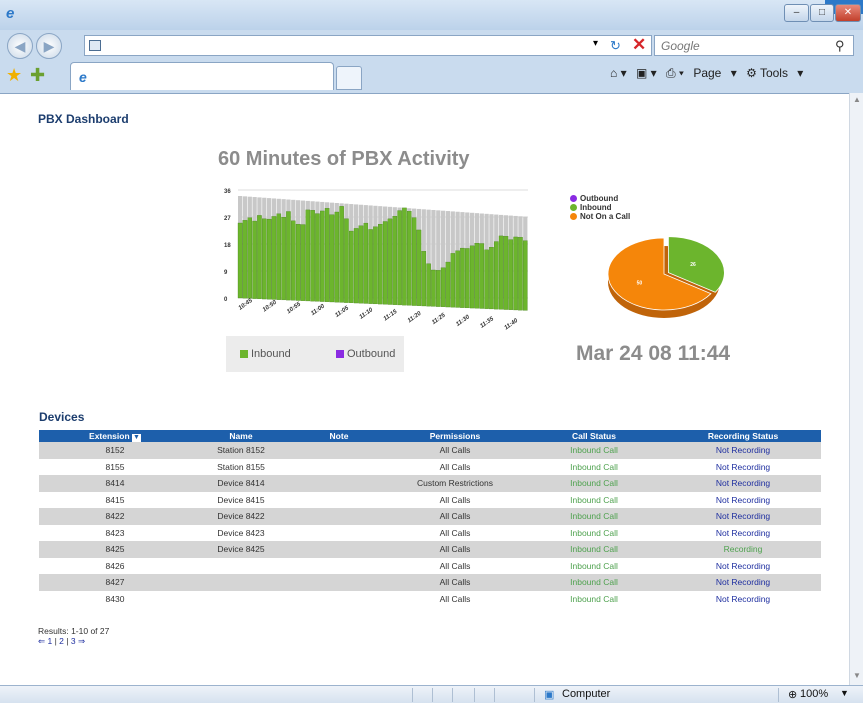  I want to click on stop-icon: ✕, so click(639, 45).